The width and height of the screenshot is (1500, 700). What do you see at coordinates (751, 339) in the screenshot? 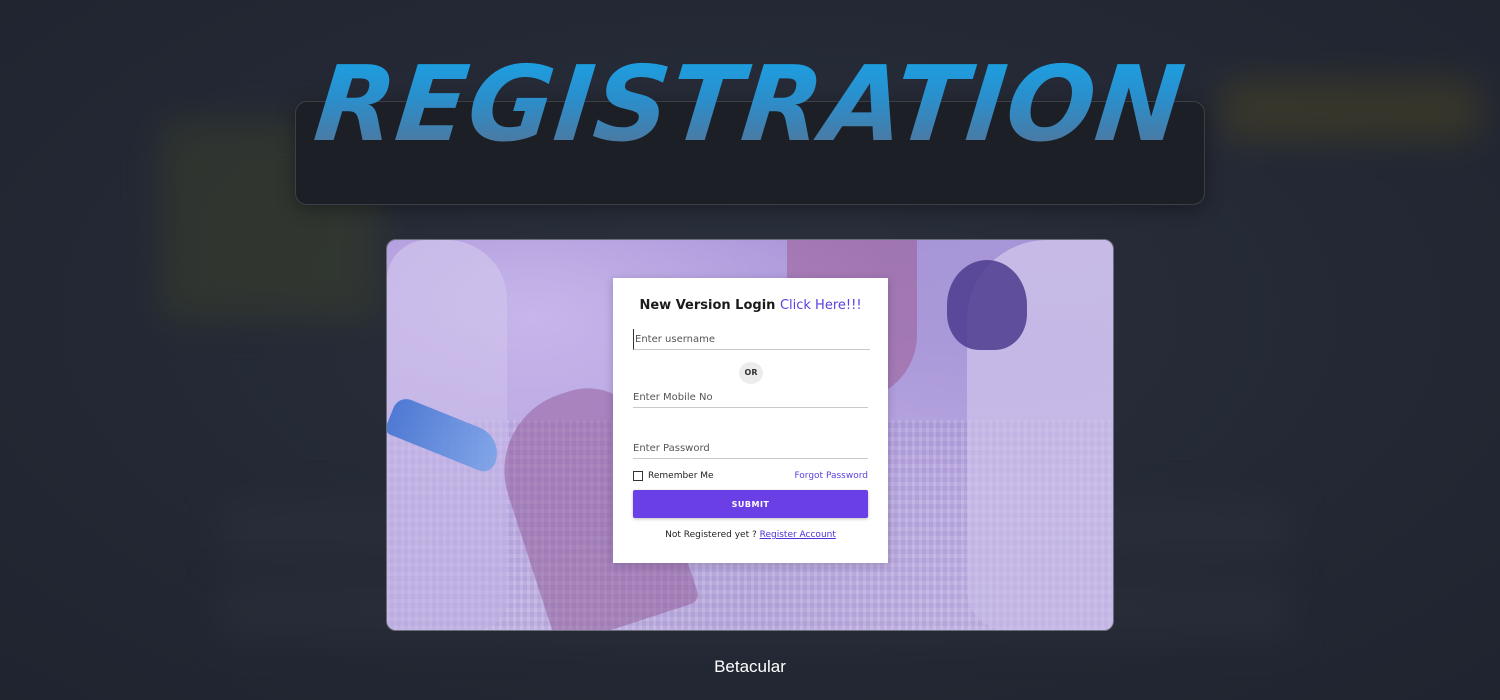
I see `username-input` at bounding box center [751, 339].